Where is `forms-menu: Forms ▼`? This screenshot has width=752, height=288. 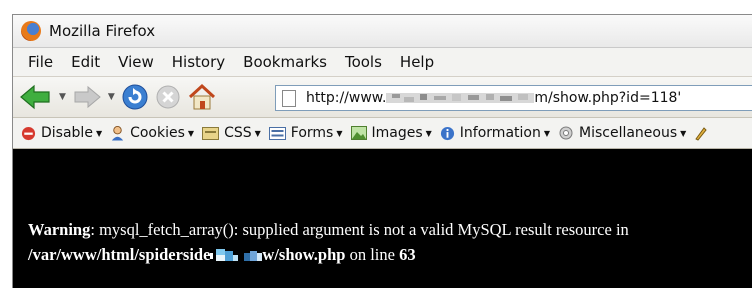 forms-menu: Forms ▼ is located at coordinates (305, 133).